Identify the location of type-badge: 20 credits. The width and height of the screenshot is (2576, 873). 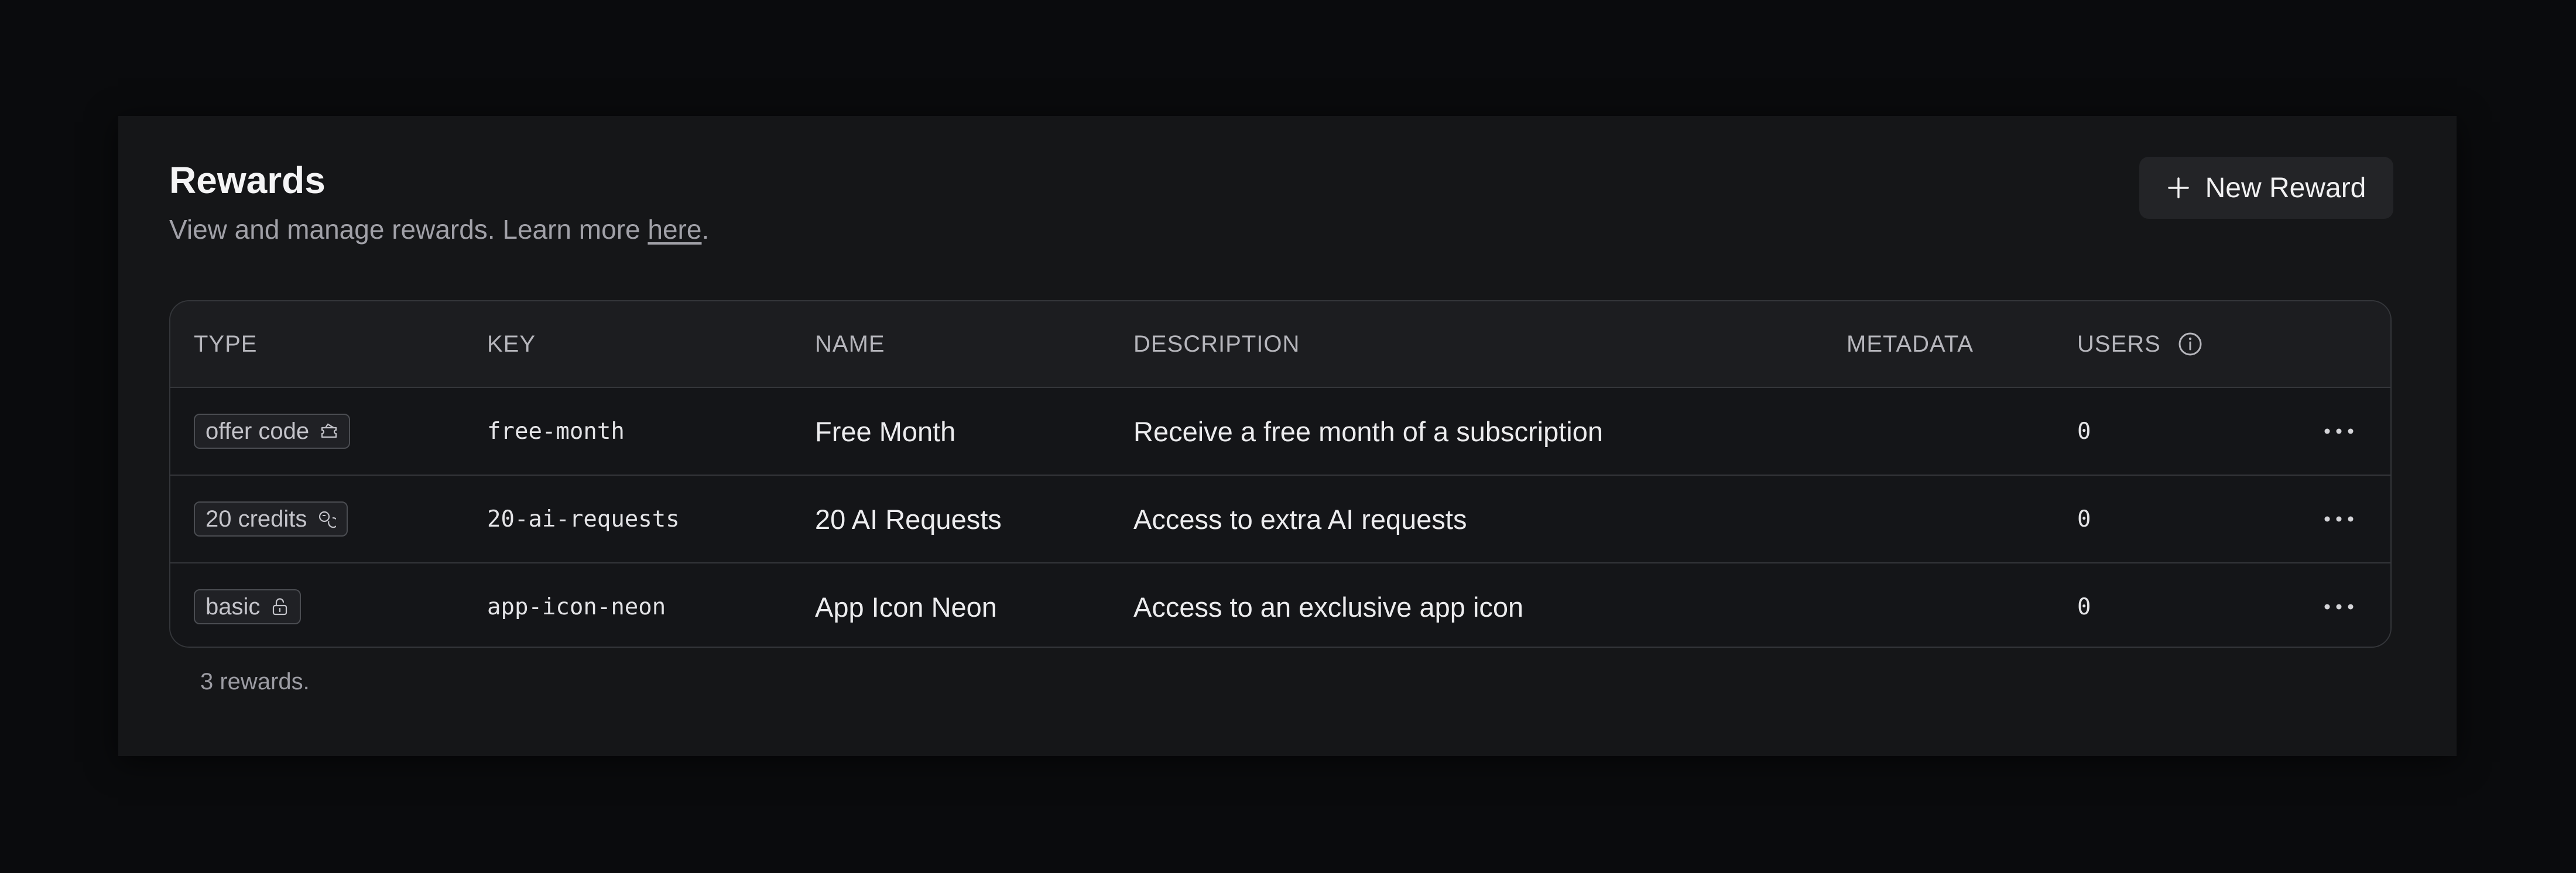
(271, 519).